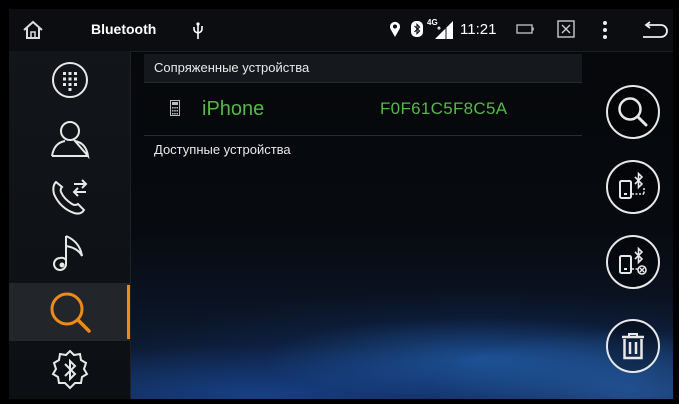  What do you see at coordinates (655, 30) in the screenshot?
I see `back-icon` at bounding box center [655, 30].